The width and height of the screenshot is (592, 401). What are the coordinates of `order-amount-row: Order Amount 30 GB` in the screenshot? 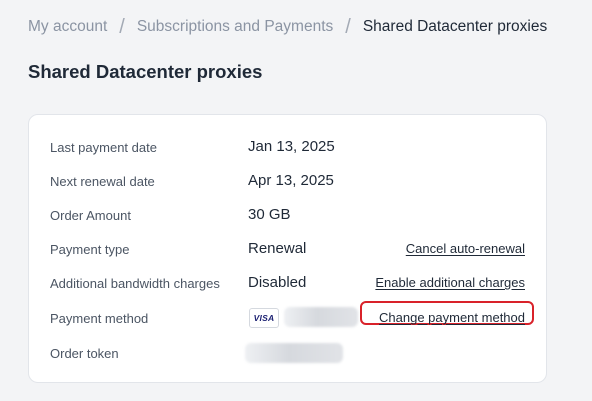 It's located at (287, 216).